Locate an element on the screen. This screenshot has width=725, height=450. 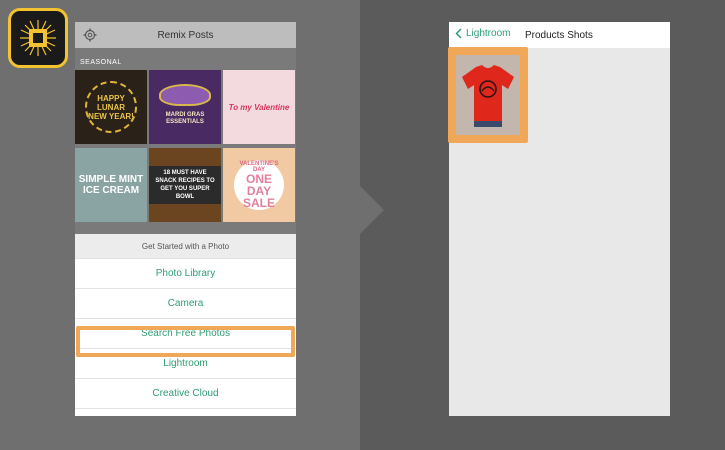
remix-posts-header: Remix Posts is located at coordinates (185, 35).